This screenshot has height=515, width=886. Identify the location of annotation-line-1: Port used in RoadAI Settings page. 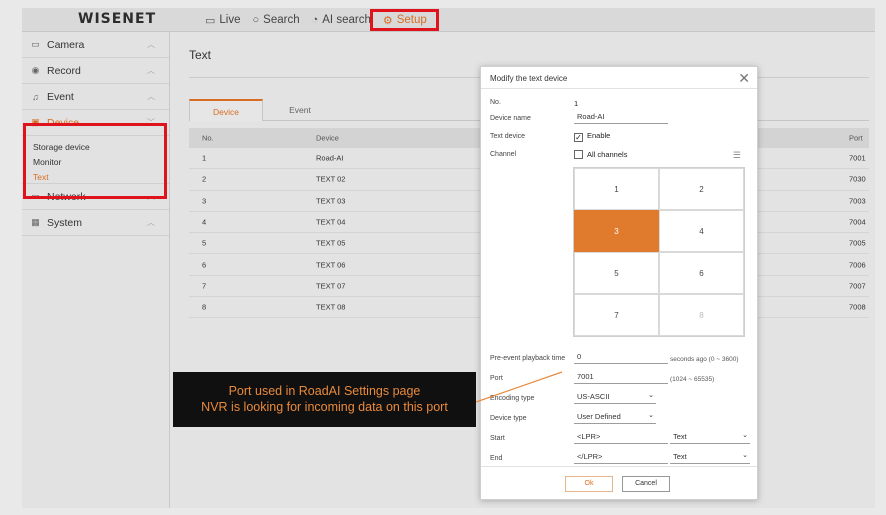
(324, 391).